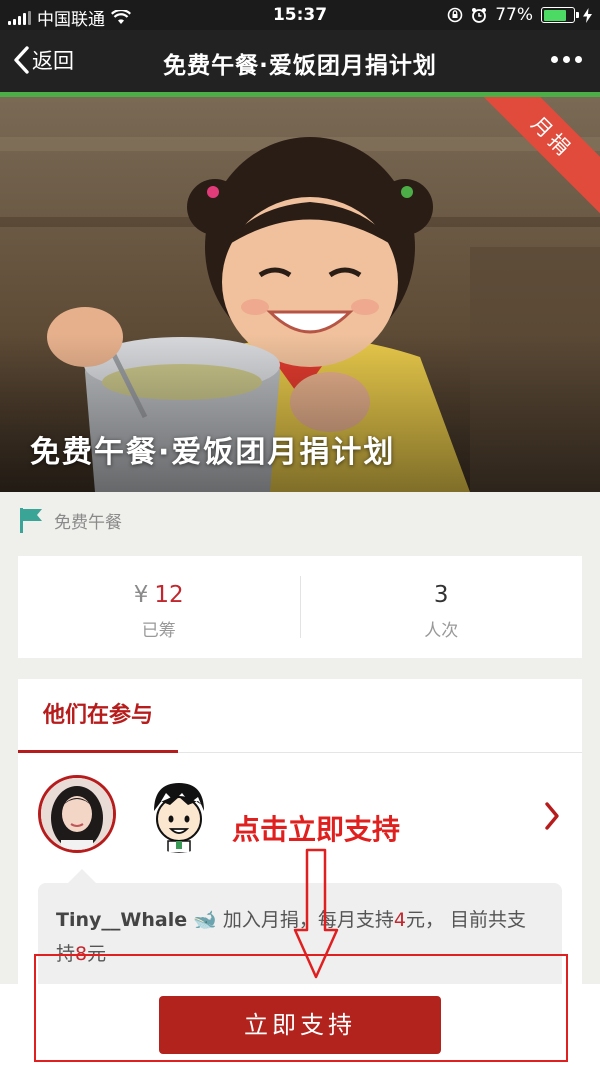 This screenshot has width=600, height=1066. Describe the element at coordinates (300, 15) in the screenshot. I see `status-bar: 中国联通 15:37 77%` at that location.